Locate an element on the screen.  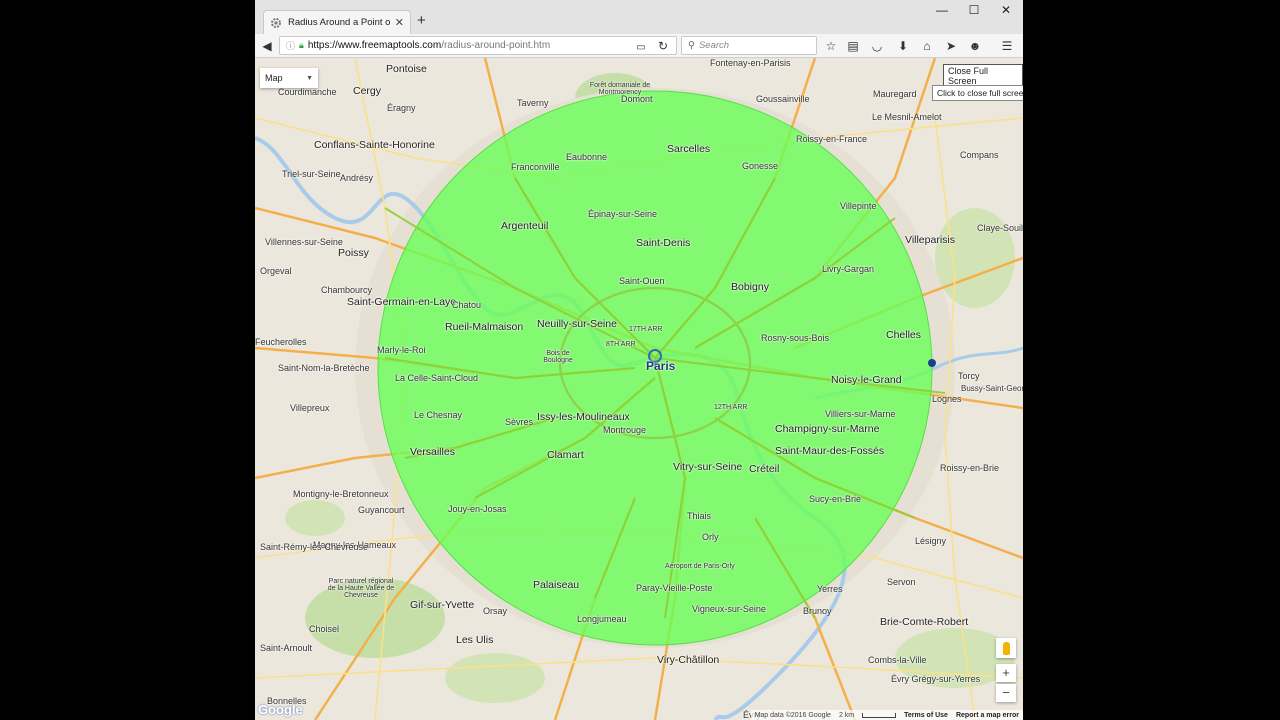
place-label: Marly-le-Roi is located at coordinates (401, 350).